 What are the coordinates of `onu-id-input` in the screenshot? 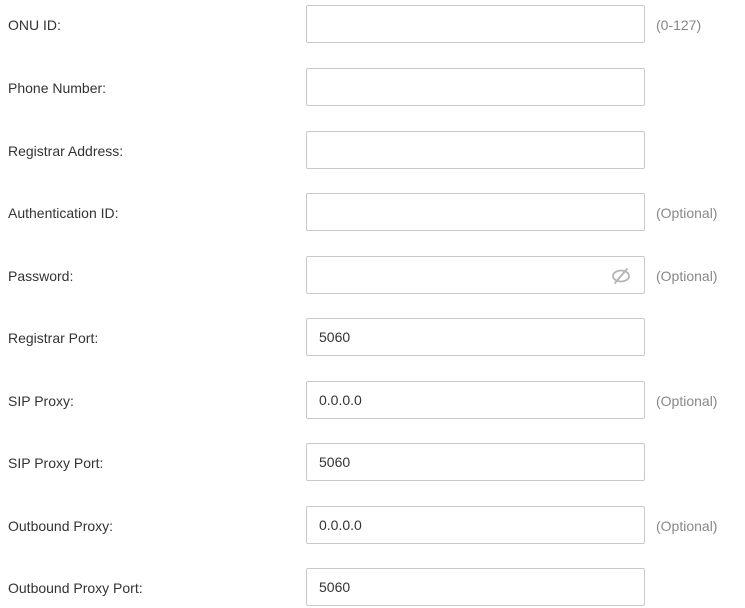 It's located at (475, 24).